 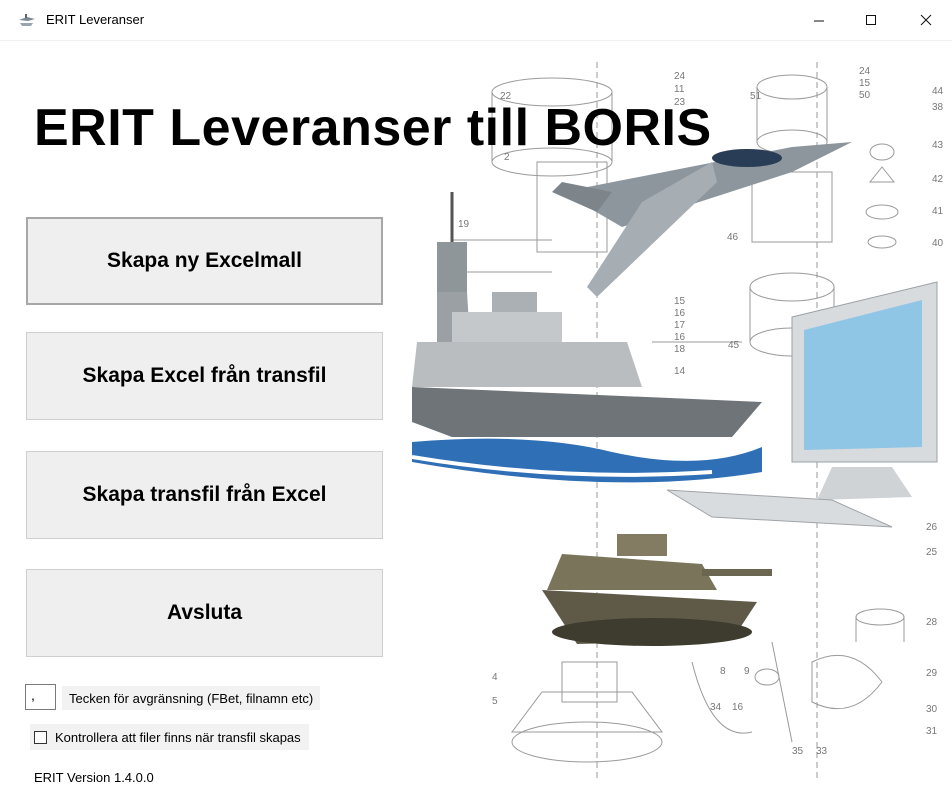 What do you see at coordinates (938, 211) in the screenshot?
I see `svg-text: 41` at bounding box center [938, 211].